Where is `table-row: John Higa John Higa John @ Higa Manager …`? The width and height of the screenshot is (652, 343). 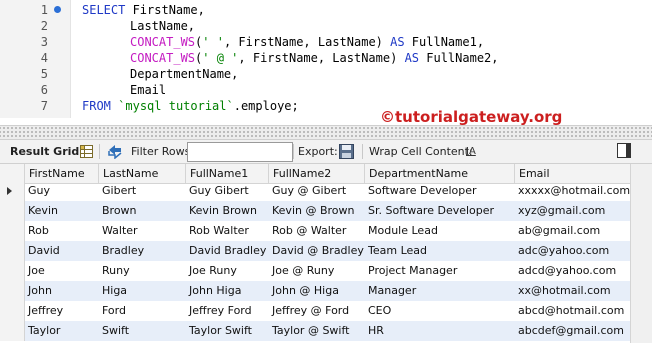 table-row: John Higa John Higa John @ Higa Manager … is located at coordinates (315, 291).